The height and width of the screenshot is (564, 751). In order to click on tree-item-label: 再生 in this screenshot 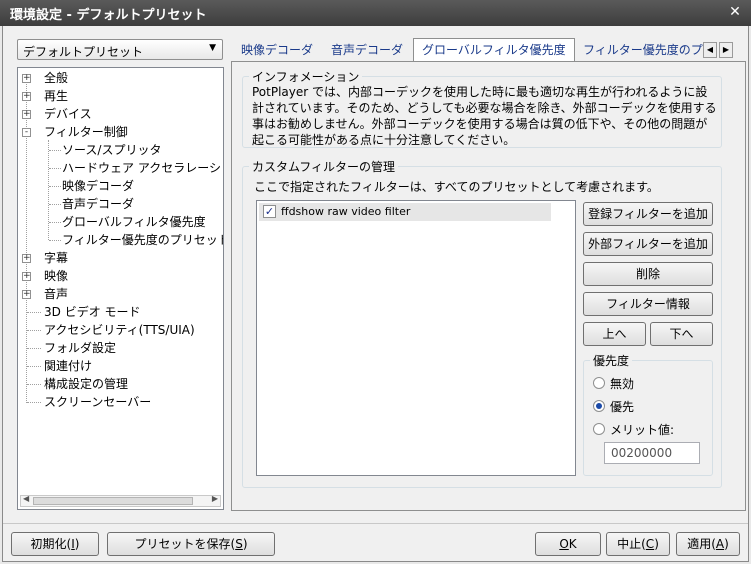, I will do `click(56, 96)`.